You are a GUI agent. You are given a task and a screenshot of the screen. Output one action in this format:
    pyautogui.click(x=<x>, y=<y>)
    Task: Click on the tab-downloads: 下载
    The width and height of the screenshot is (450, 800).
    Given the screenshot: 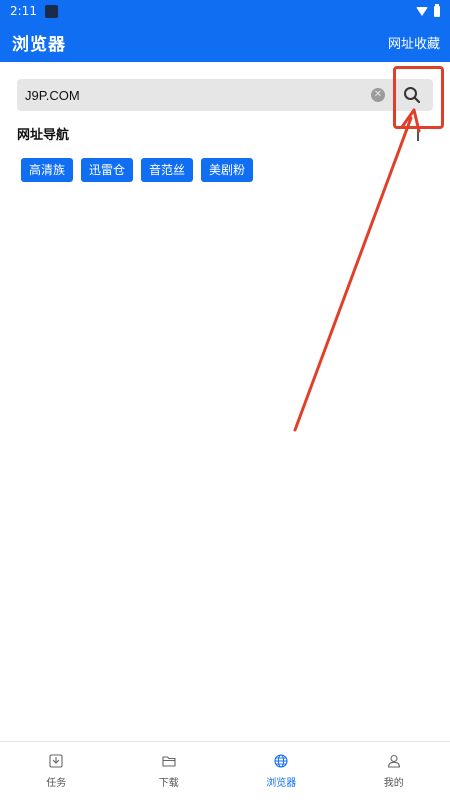 What is the action you would take?
    pyautogui.click(x=169, y=771)
    